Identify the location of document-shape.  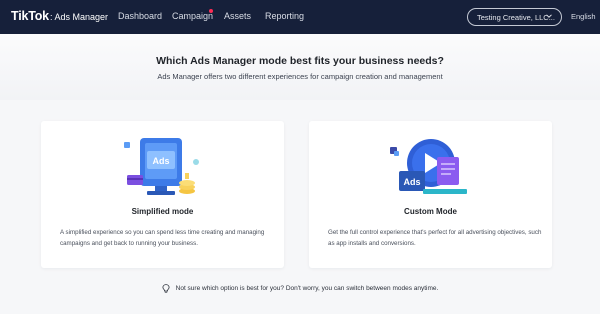
(448, 171).